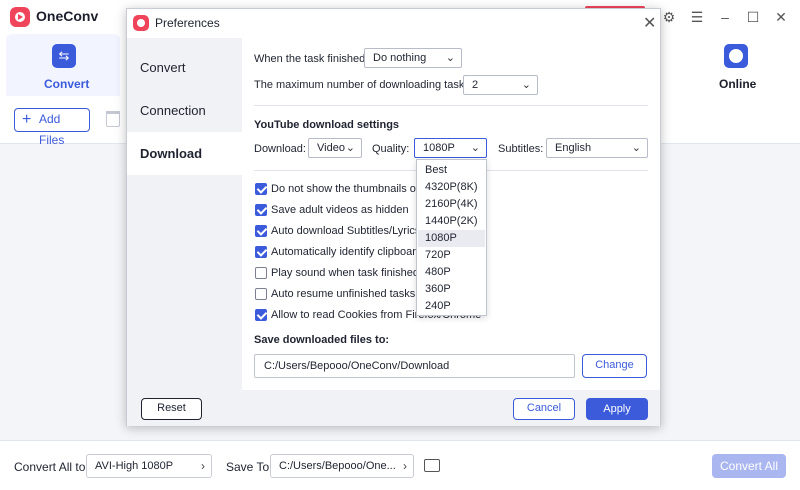 The image size is (800, 490). I want to click on quality-option: 1440P(2K), so click(451, 221).